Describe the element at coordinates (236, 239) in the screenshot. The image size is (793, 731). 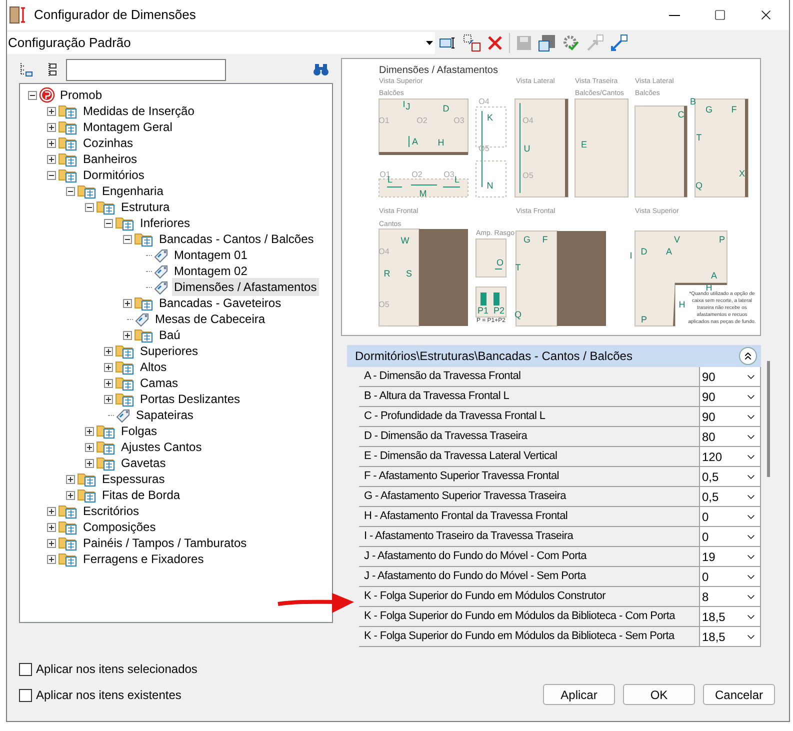
I see `tree-item: Bancadas - Cantos / Balcões` at that location.